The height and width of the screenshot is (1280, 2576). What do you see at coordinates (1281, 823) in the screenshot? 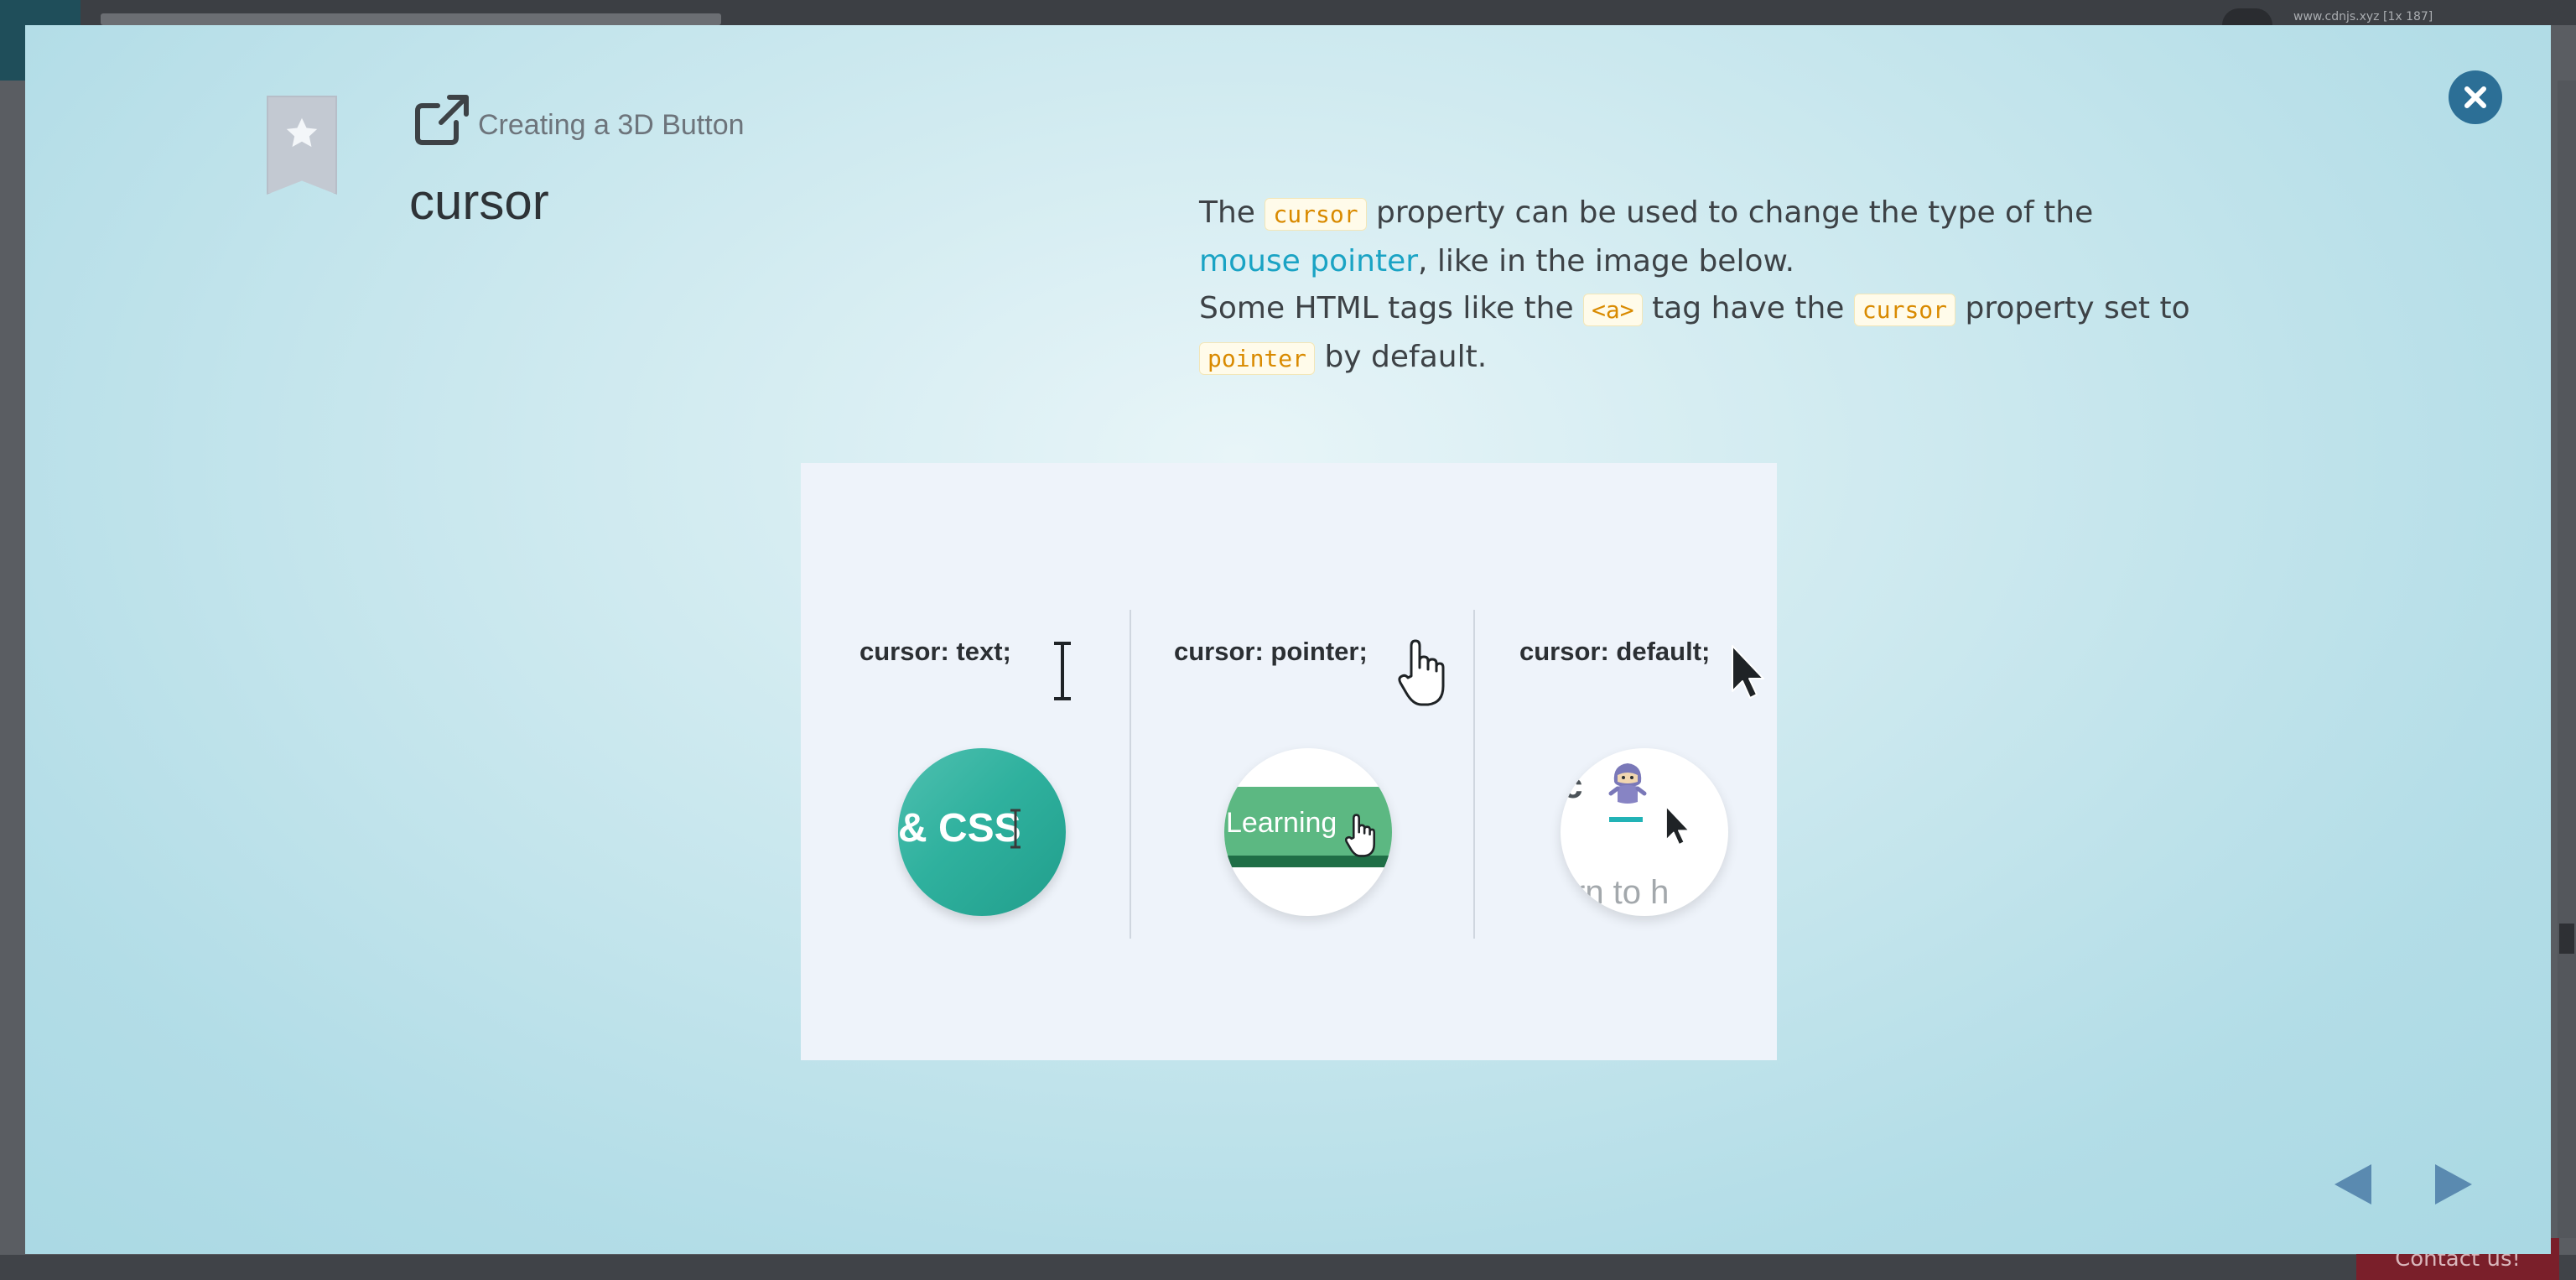
I see `circle2-text: Learning` at bounding box center [1281, 823].